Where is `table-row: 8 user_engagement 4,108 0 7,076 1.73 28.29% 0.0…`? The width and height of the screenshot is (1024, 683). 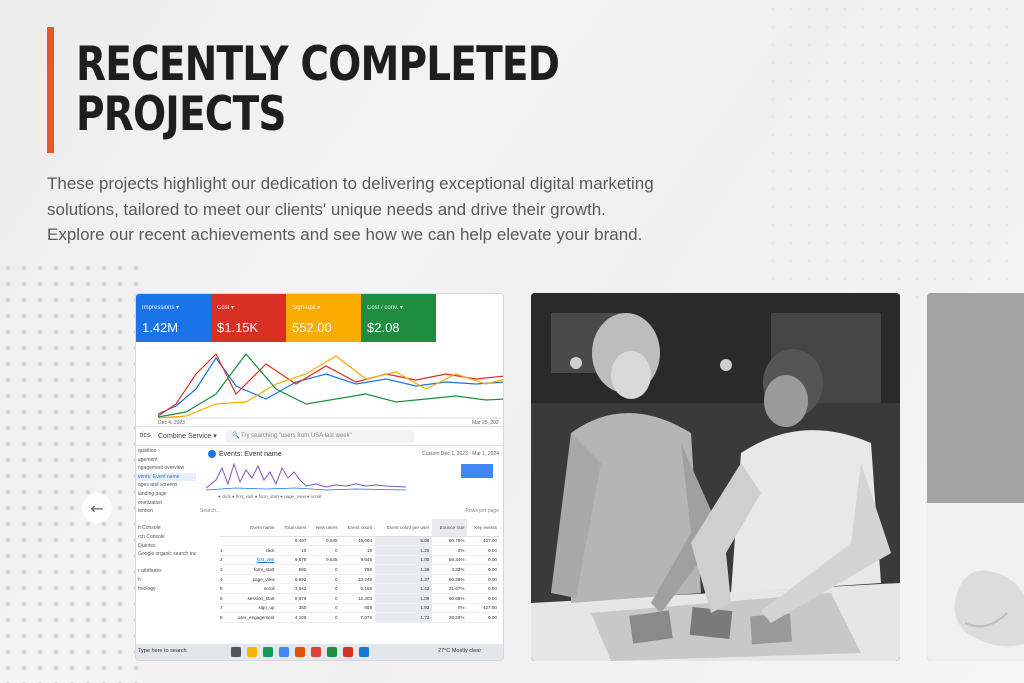
table-row: 8 user_engagement 4,108 0 7,076 1.73 28.29% 0.0… is located at coordinates (360, 617).